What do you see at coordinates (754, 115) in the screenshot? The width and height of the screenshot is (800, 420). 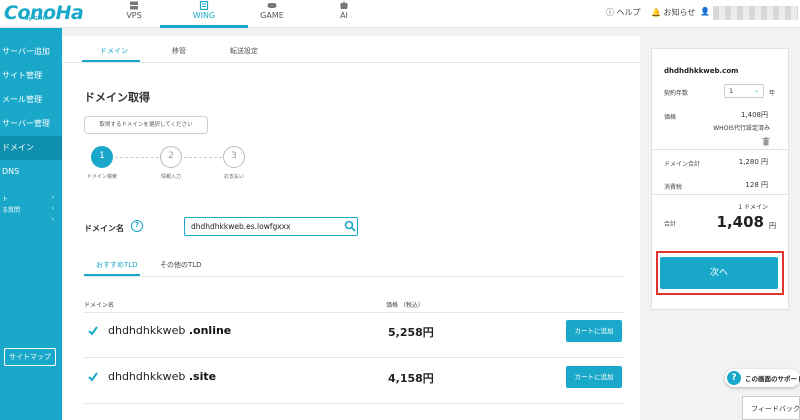 I see `price-value: 1,408円` at bounding box center [754, 115].